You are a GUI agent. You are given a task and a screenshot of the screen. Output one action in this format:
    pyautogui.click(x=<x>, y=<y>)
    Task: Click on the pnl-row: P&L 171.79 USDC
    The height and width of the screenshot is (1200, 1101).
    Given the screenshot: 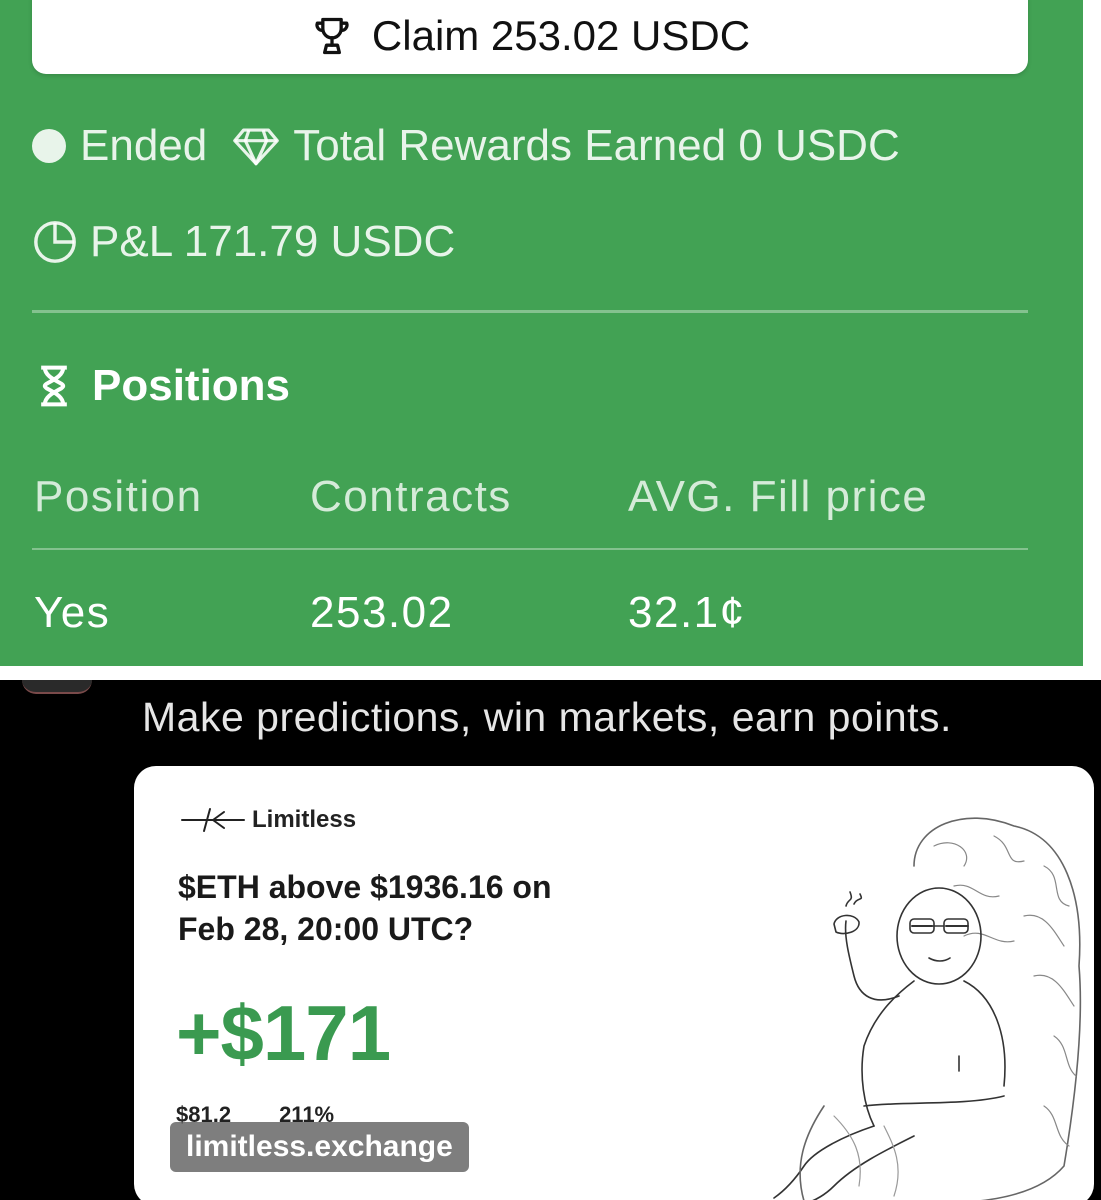 What is the action you would take?
    pyautogui.click(x=243, y=242)
    